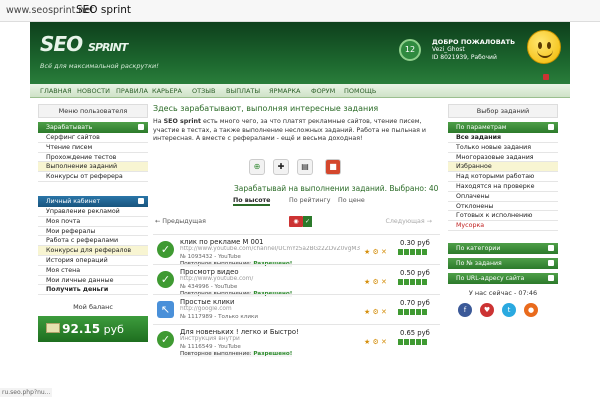 The width and height of the screenshot is (600, 400). Describe the element at coordinates (465, 309) in the screenshot. I see `facebook-icon: f` at that location.